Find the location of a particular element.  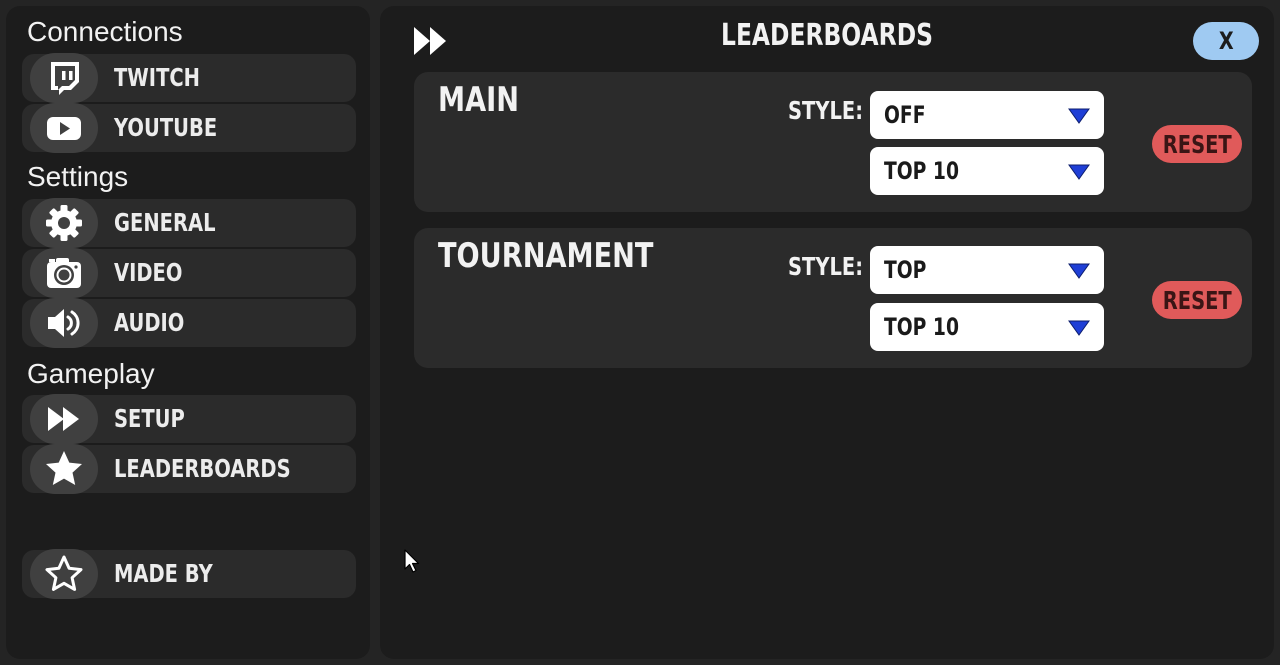

youtube-icon is located at coordinates (64, 128).